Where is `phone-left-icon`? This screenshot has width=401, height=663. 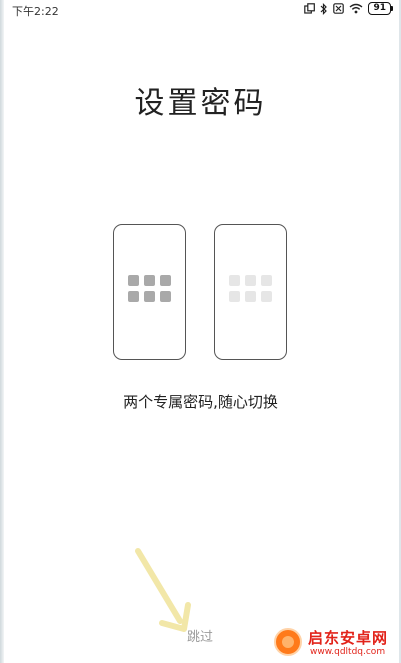 phone-left-icon is located at coordinates (149, 292).